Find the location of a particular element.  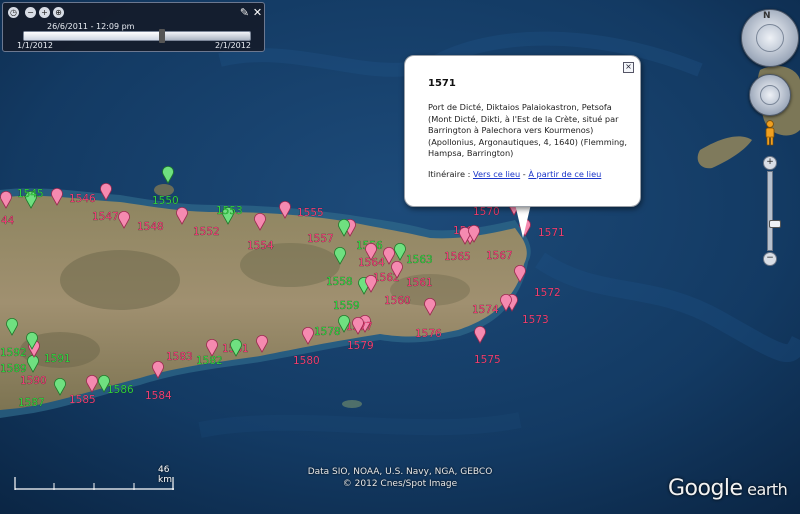

scale-bar: 46 km is located at coordinates (94, 478).